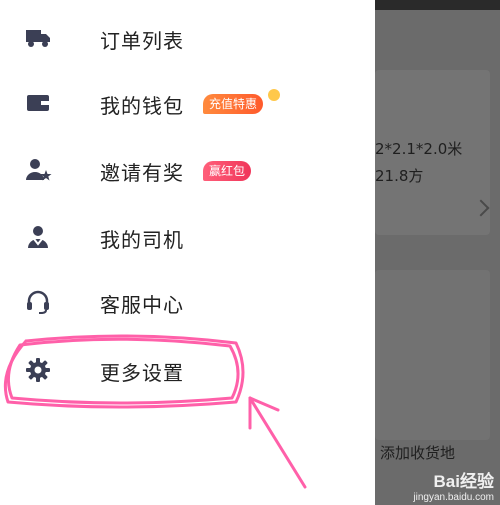  I want to click on wallet-icon, so click(38, 103).